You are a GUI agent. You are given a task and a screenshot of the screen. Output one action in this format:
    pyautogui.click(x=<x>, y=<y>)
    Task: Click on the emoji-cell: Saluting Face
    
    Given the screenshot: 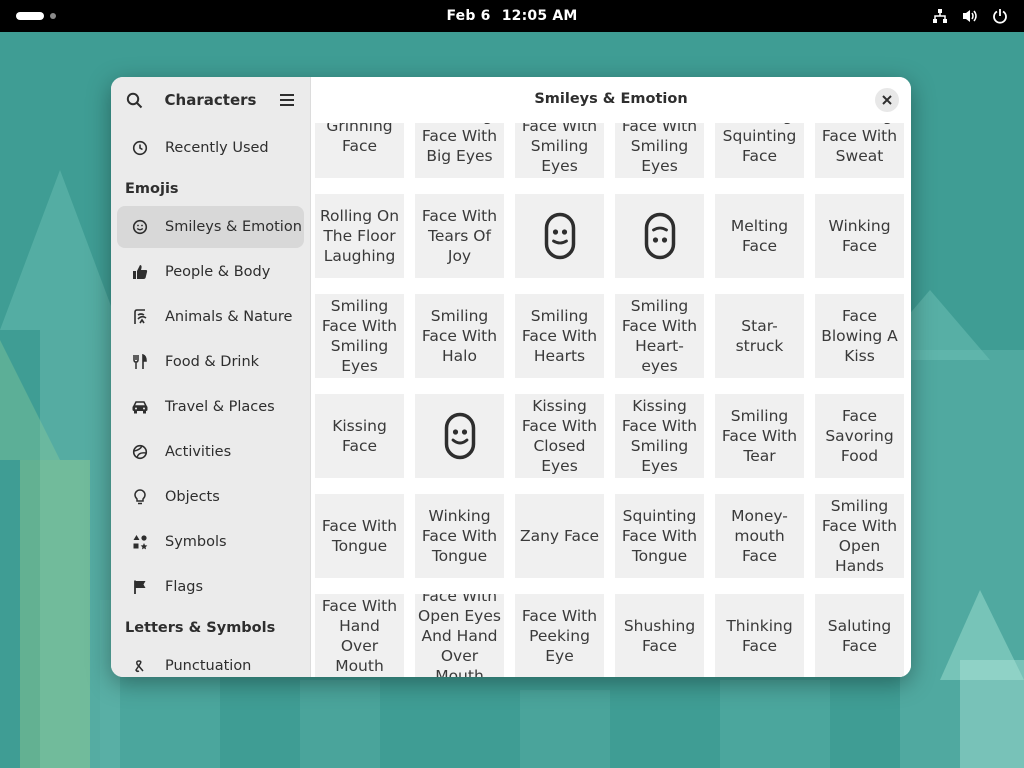 What is the action you would take?
    pyautogui.click(x=859, y=635)
    